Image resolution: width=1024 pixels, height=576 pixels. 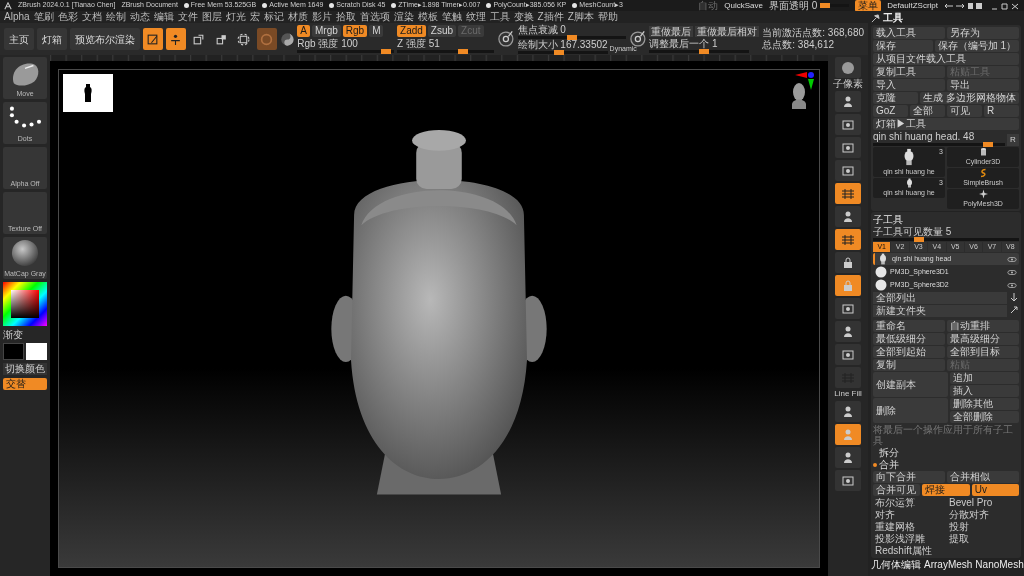 What do you see at coordinates (475, 17) in the screenshot?
I see `menu-item: 纹理` at bounding box center [475, 17].